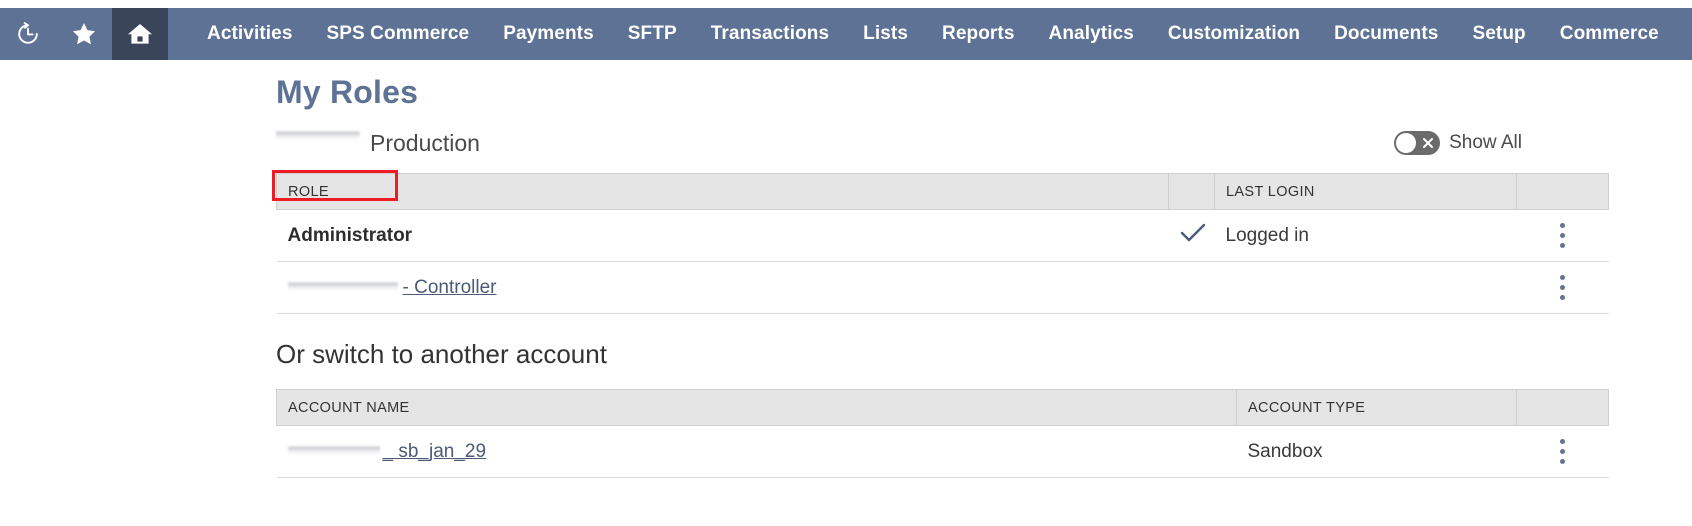 Image resolution: width=1692 pixels, height=526 pixels. I want to click on role-cell-administrator: Administrator, so click(722, 235).